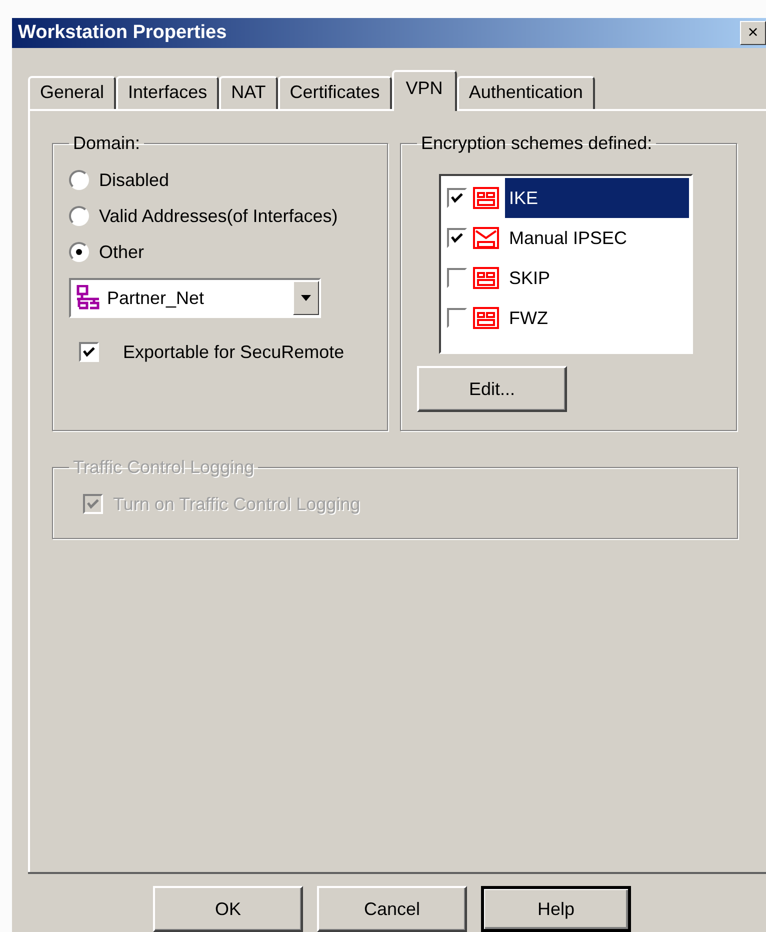 This screenshot has height=932, width=766. I want to click on dialog-button: OK, so click(228, 909).